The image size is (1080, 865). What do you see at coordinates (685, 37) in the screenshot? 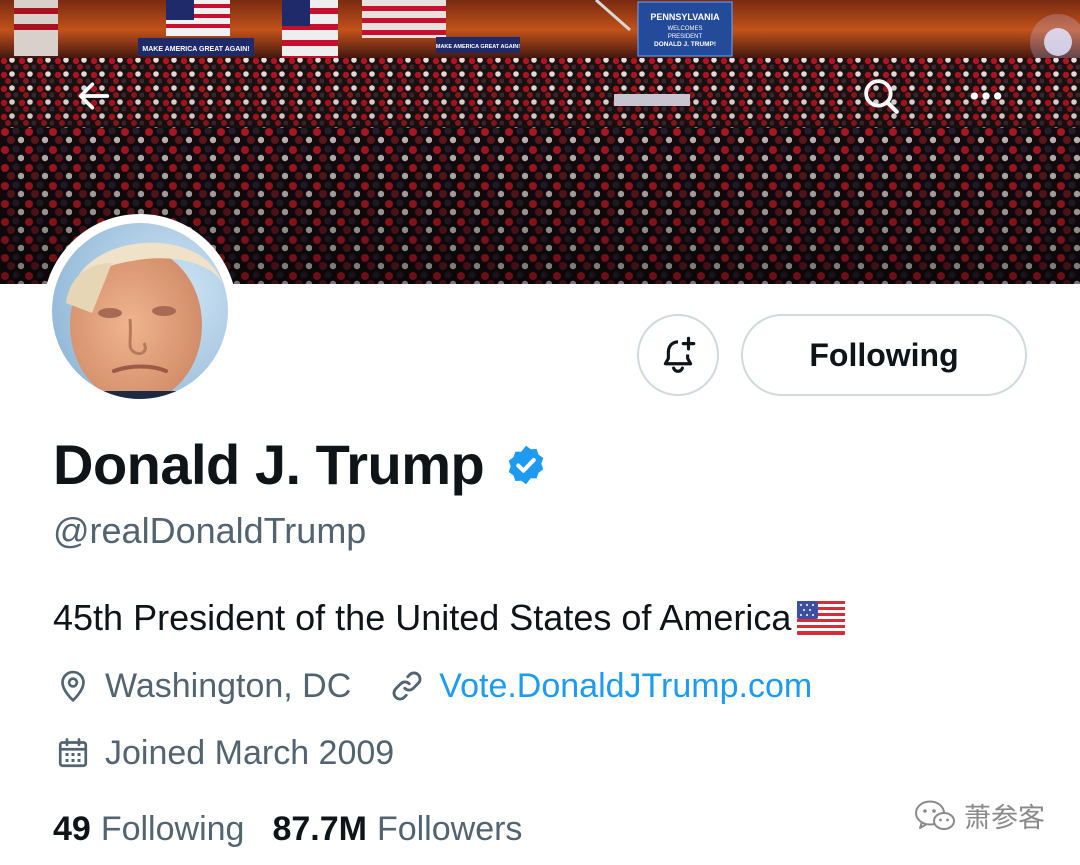
I see `stage-sign-line-3: PRESIDENT` at bounding box center [685, 37].